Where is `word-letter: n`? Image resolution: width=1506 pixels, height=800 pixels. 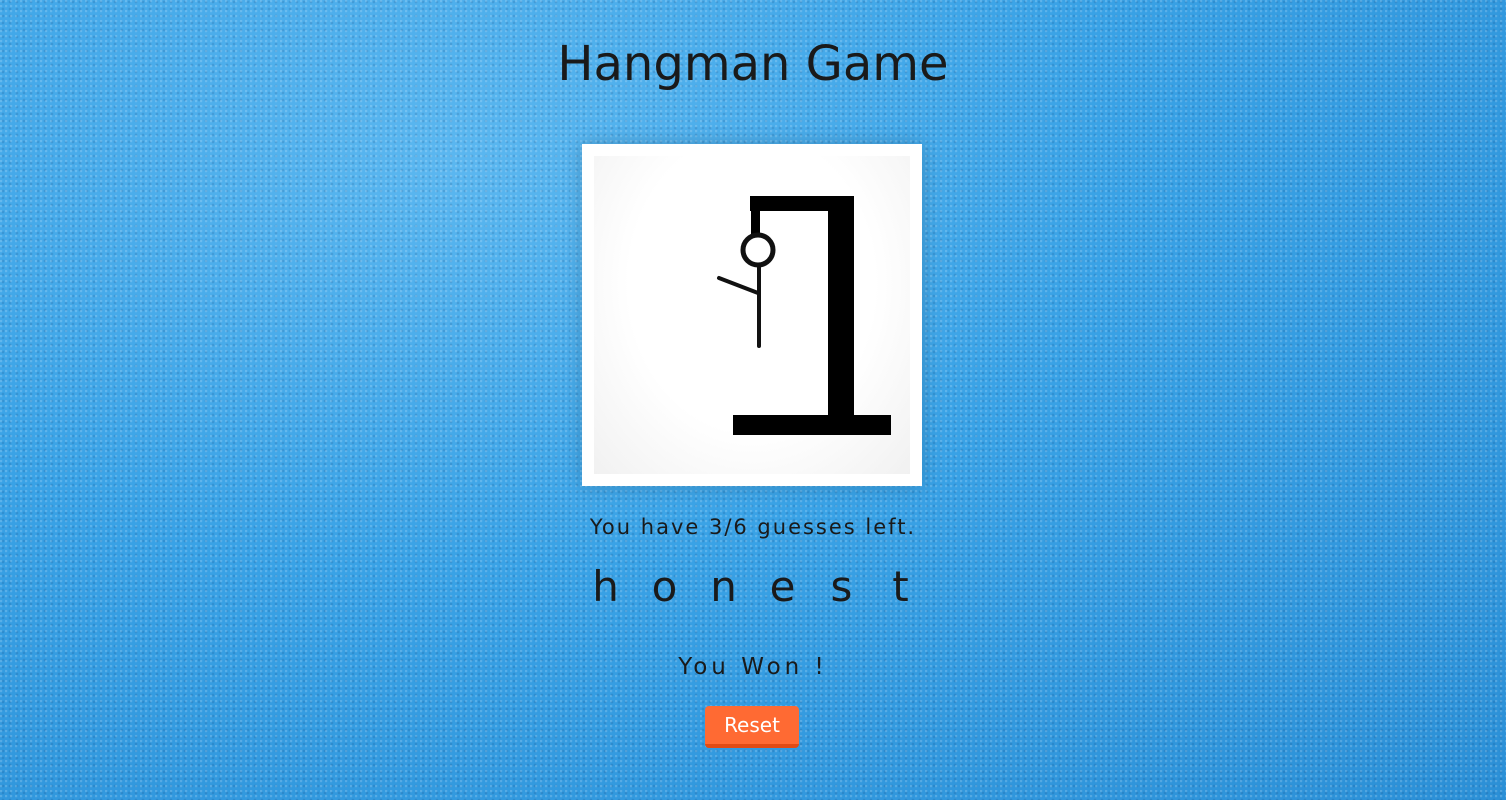 word-letter: n is located at coordinates (723, 586).